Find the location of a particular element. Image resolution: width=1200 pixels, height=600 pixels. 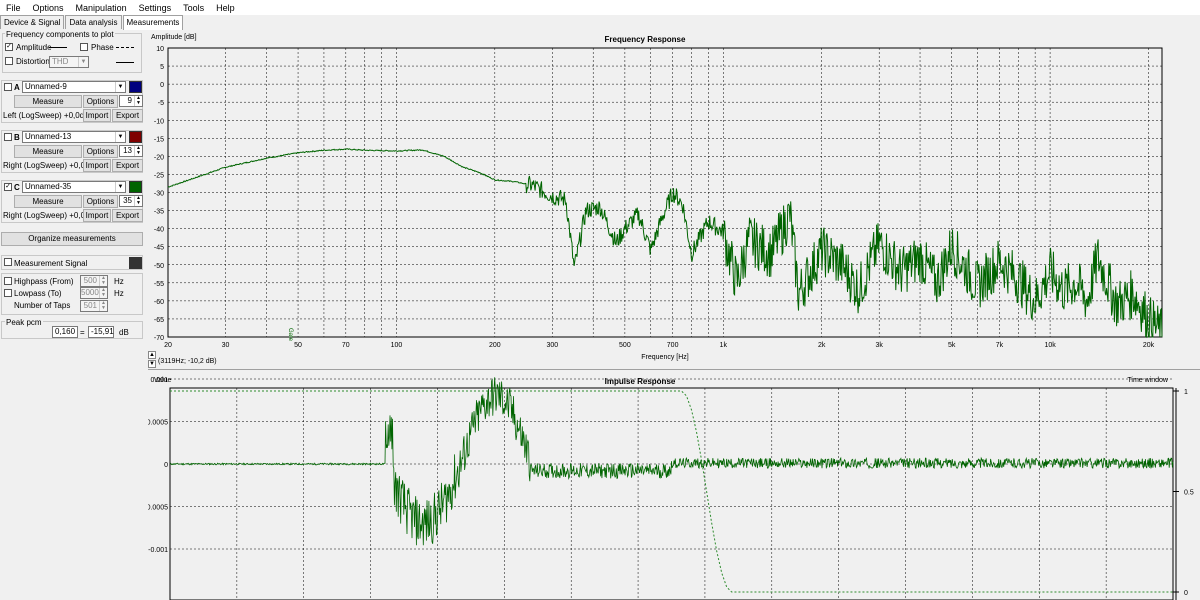

lowpass-checkbox is located at coordinates (8, 293).